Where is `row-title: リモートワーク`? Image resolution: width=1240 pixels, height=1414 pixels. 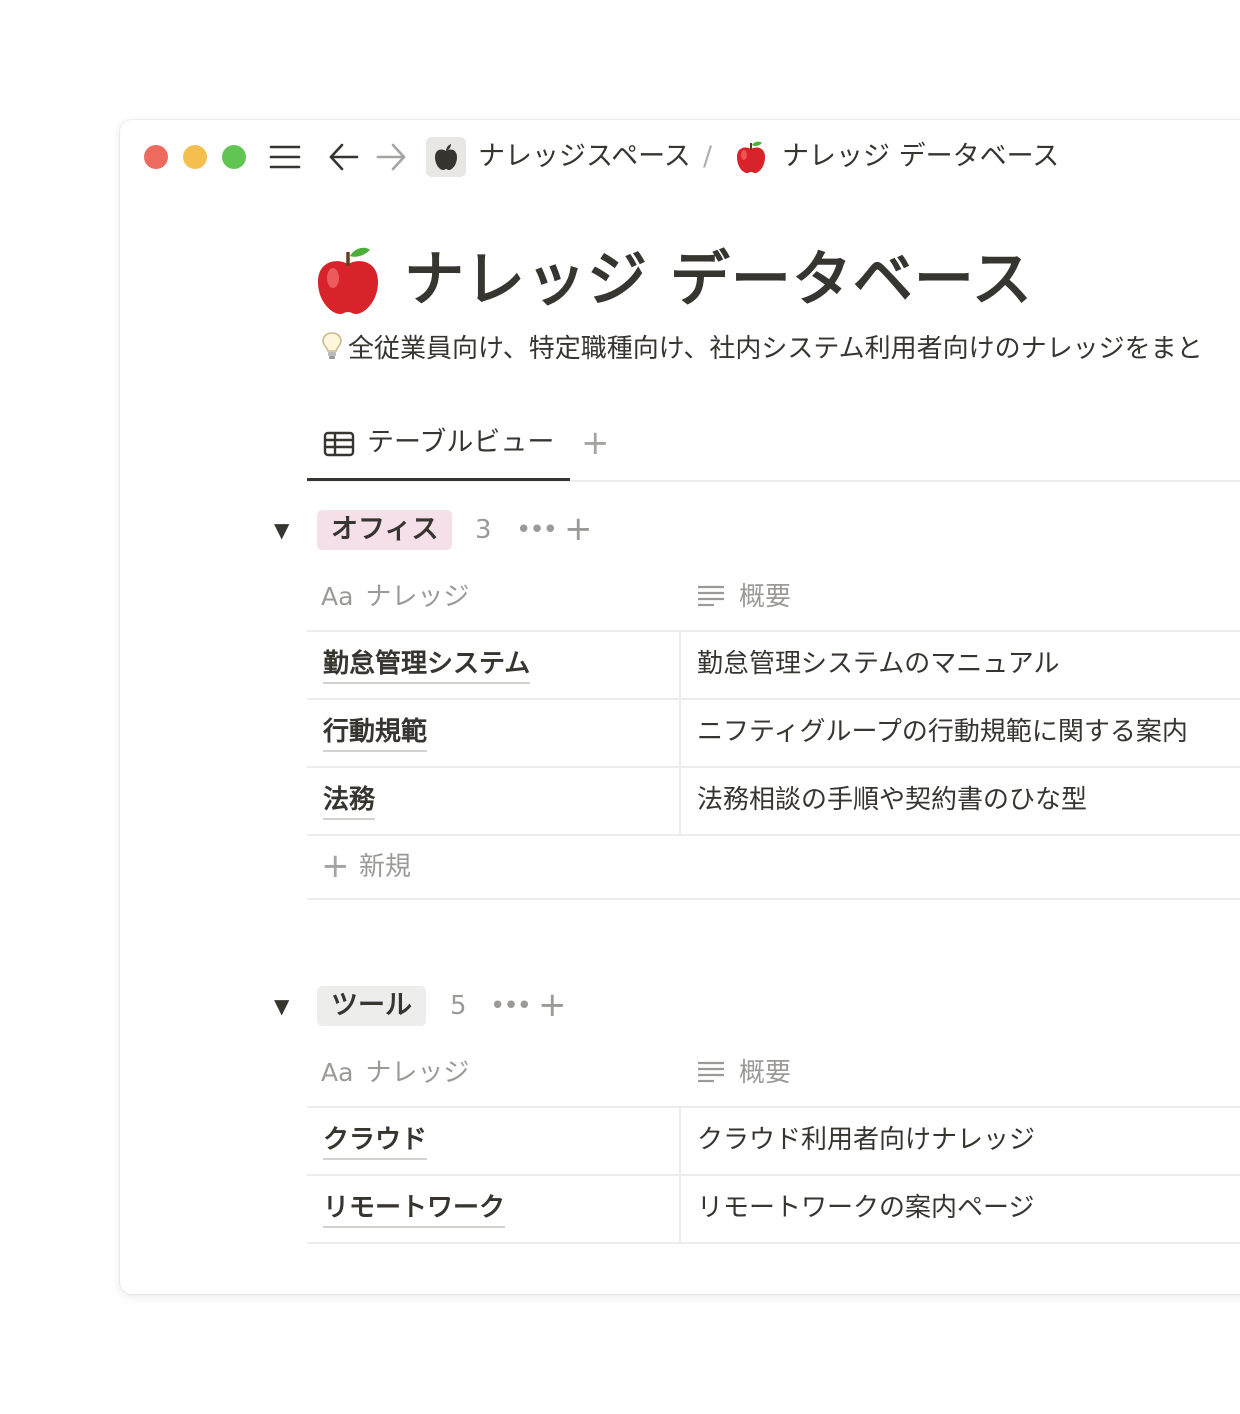 row-title: リモートワーク is located at coordinates (414, 1209).